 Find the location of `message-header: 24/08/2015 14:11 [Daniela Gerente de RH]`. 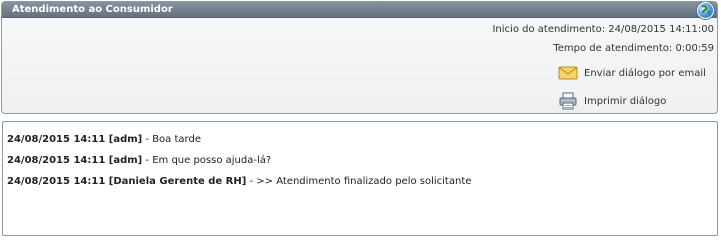

message-header: 24/08/2015 14:11 [Daniela Gerente de RH] is located at coordinates (127, 181).